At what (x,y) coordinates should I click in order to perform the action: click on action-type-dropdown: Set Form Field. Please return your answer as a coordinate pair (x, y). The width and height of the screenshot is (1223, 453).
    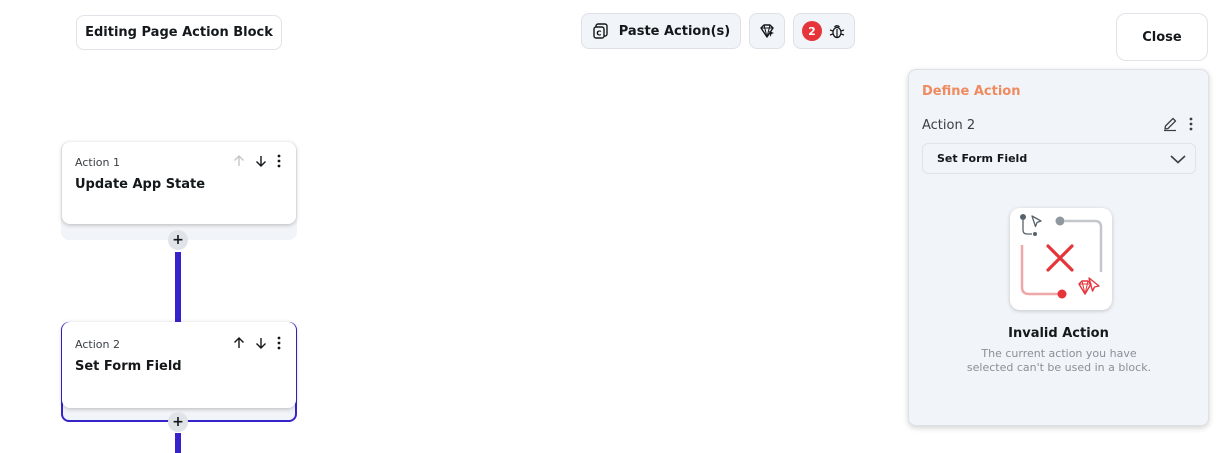
    Looking at the image, I should click on (1059, 158).